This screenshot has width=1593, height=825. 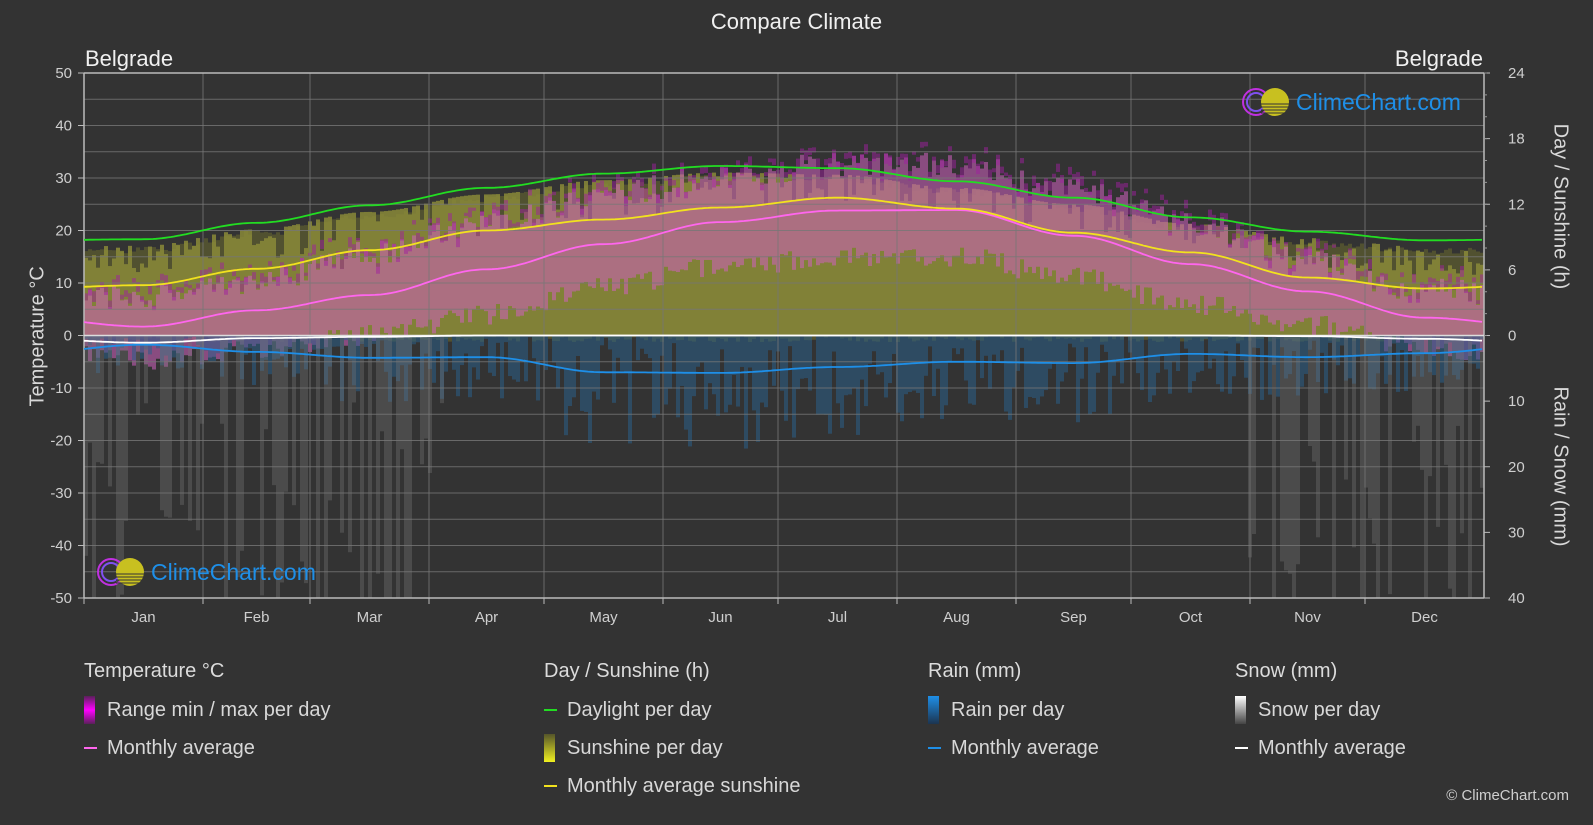 I want to click on legend-item-sunshine-avg: Monthly average sunshine, so click(x=672, y=786).